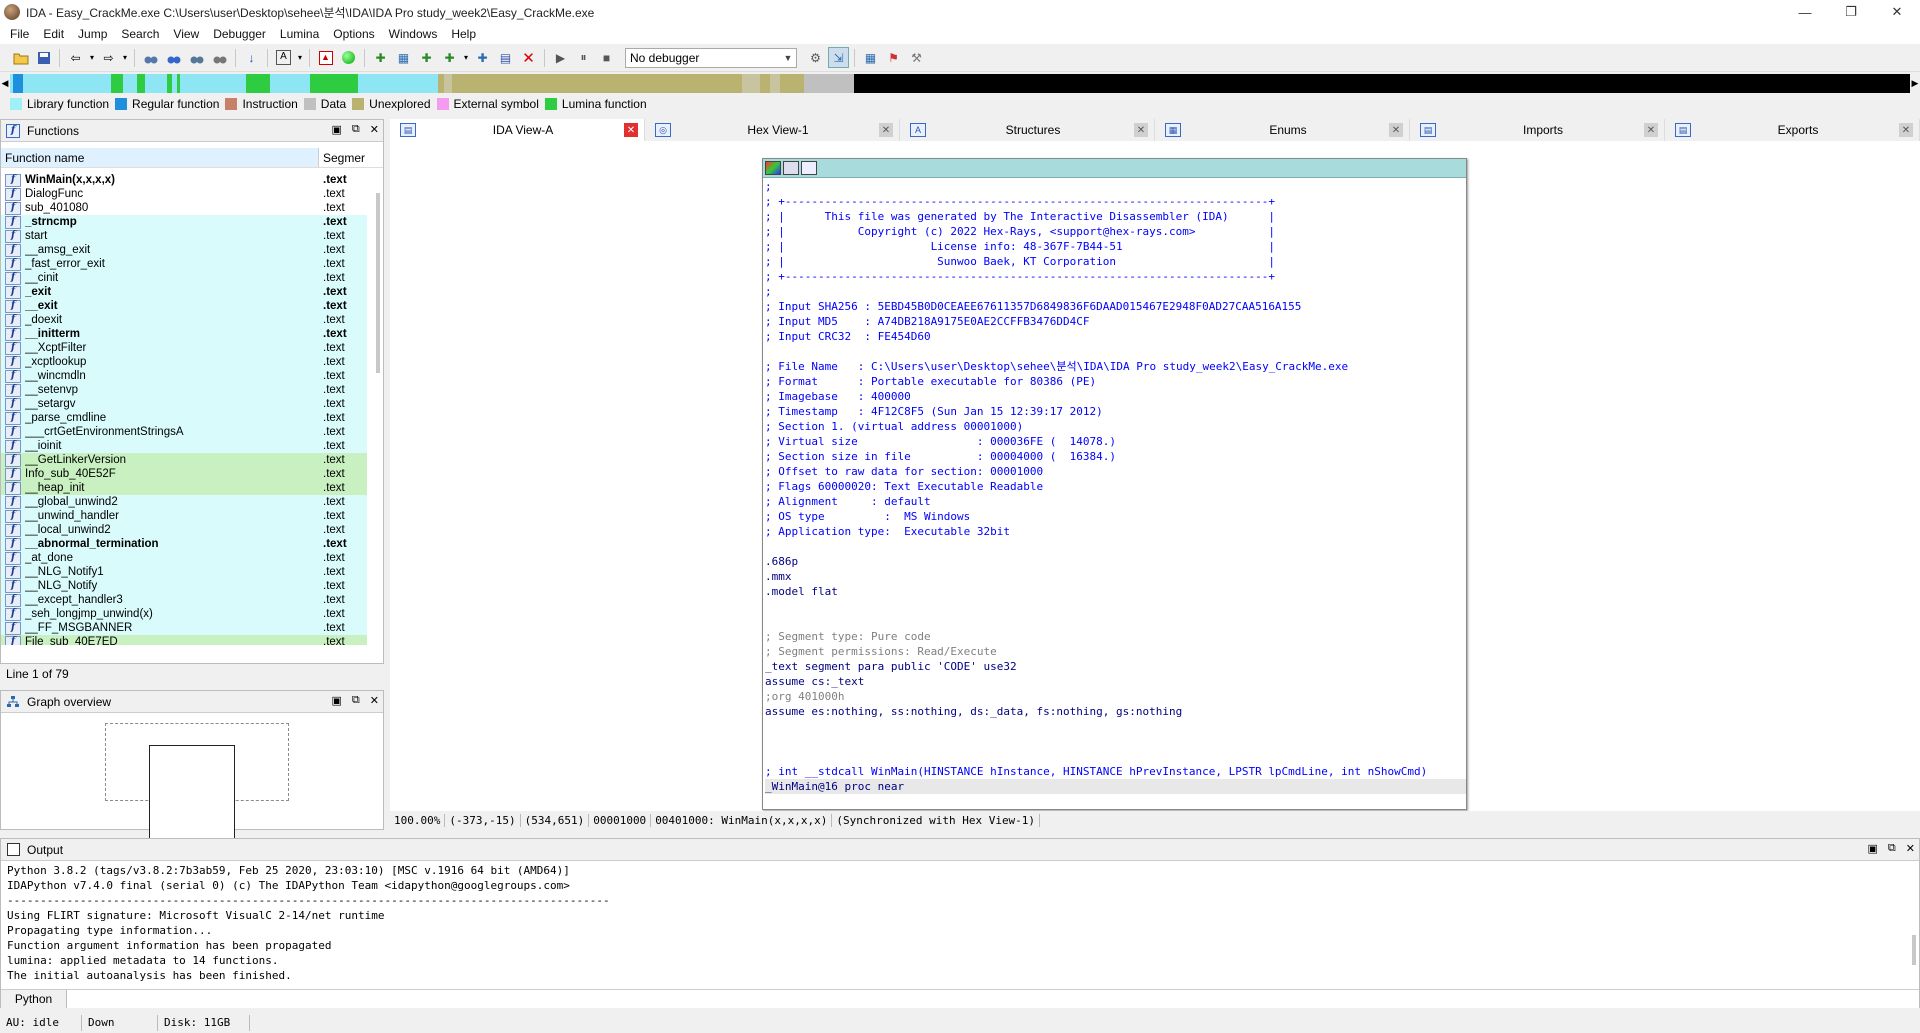  I want to click on search-binoculars-icon, so click(150, 57).